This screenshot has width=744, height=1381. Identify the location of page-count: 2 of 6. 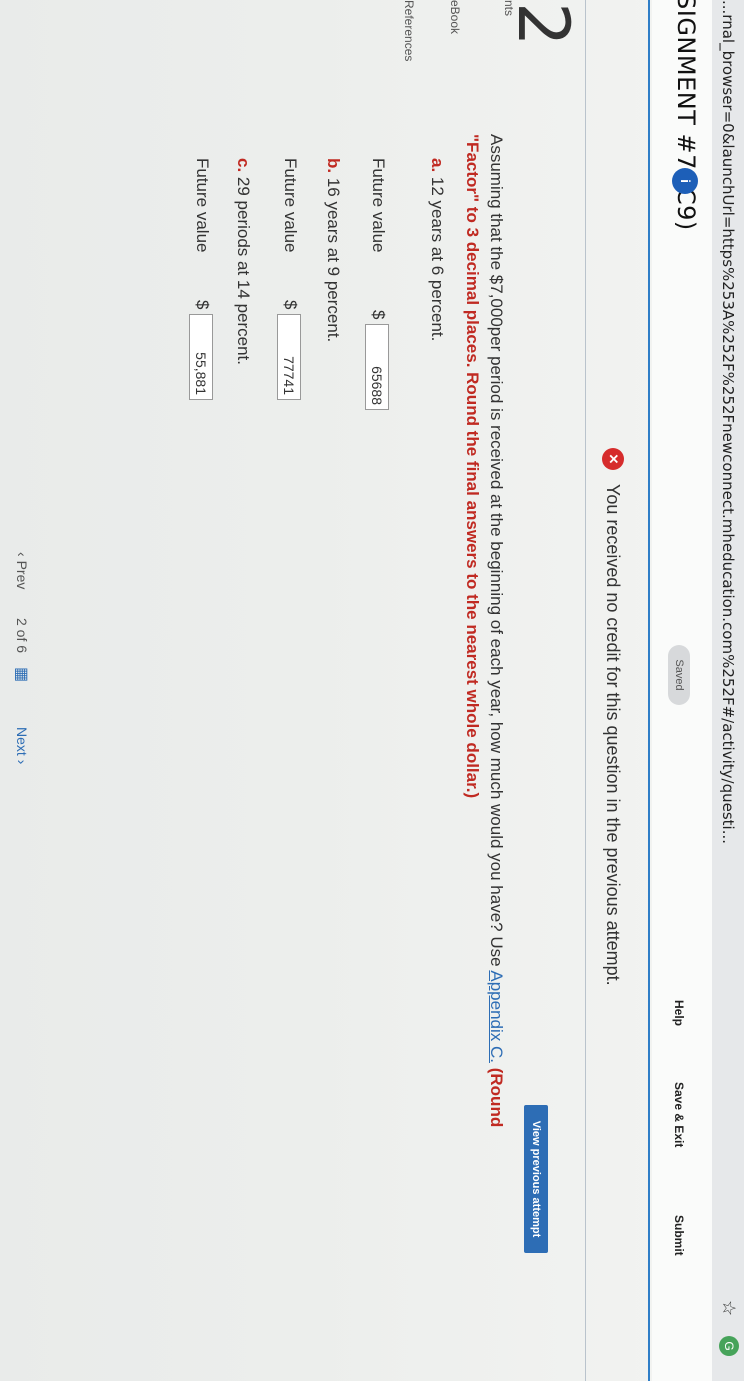
(22, 636).